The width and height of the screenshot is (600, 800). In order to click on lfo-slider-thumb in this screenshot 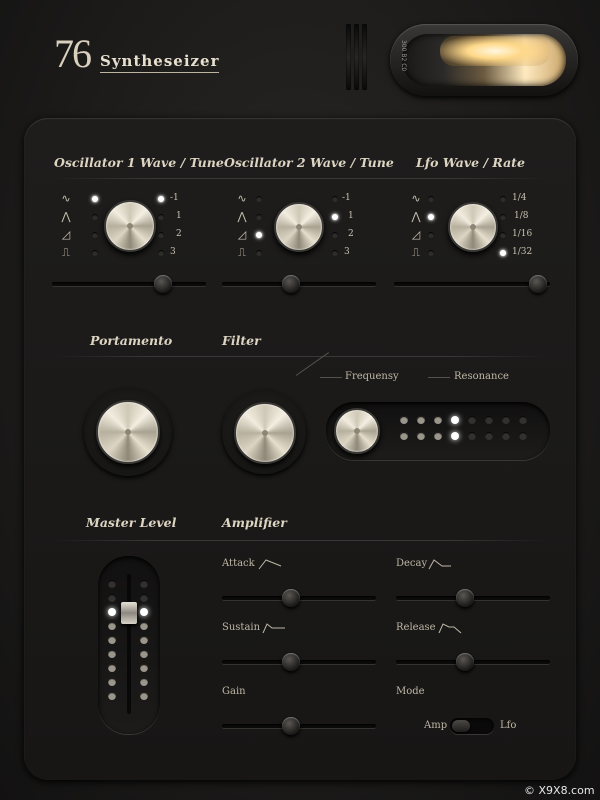, I will do `click(537, 284)`.